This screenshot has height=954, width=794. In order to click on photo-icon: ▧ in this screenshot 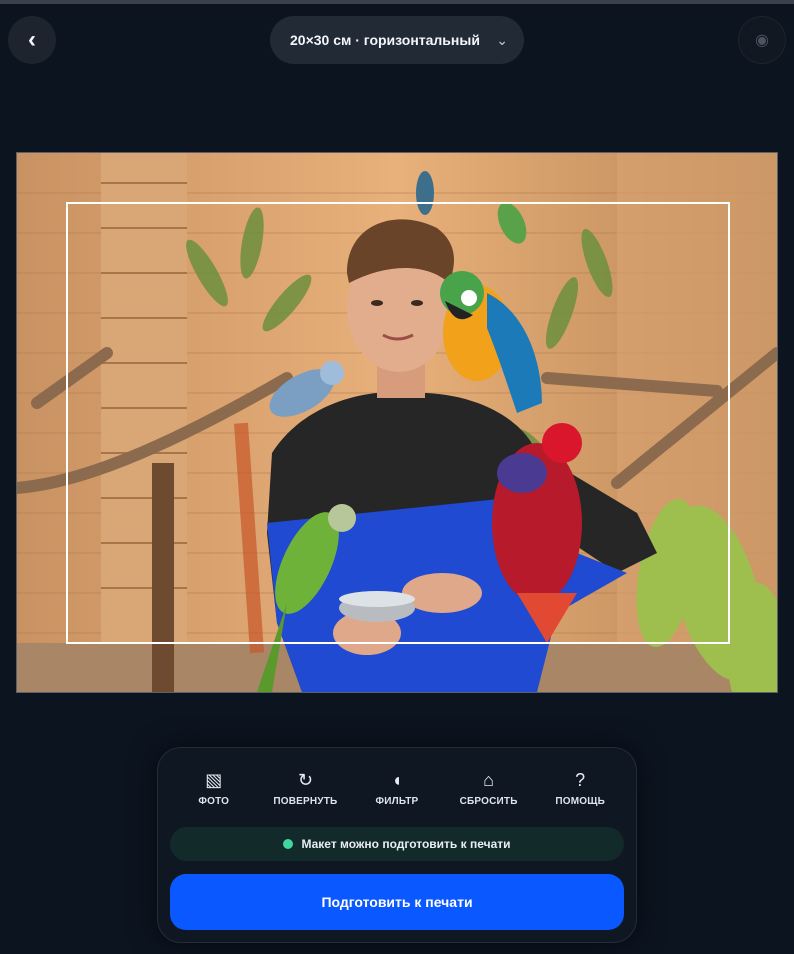, I will do `click(214, 780)`.